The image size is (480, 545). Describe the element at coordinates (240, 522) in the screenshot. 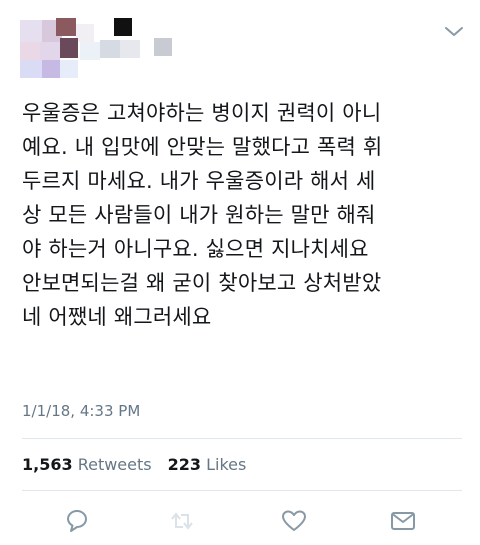

I see `tweet-actions` at that location.